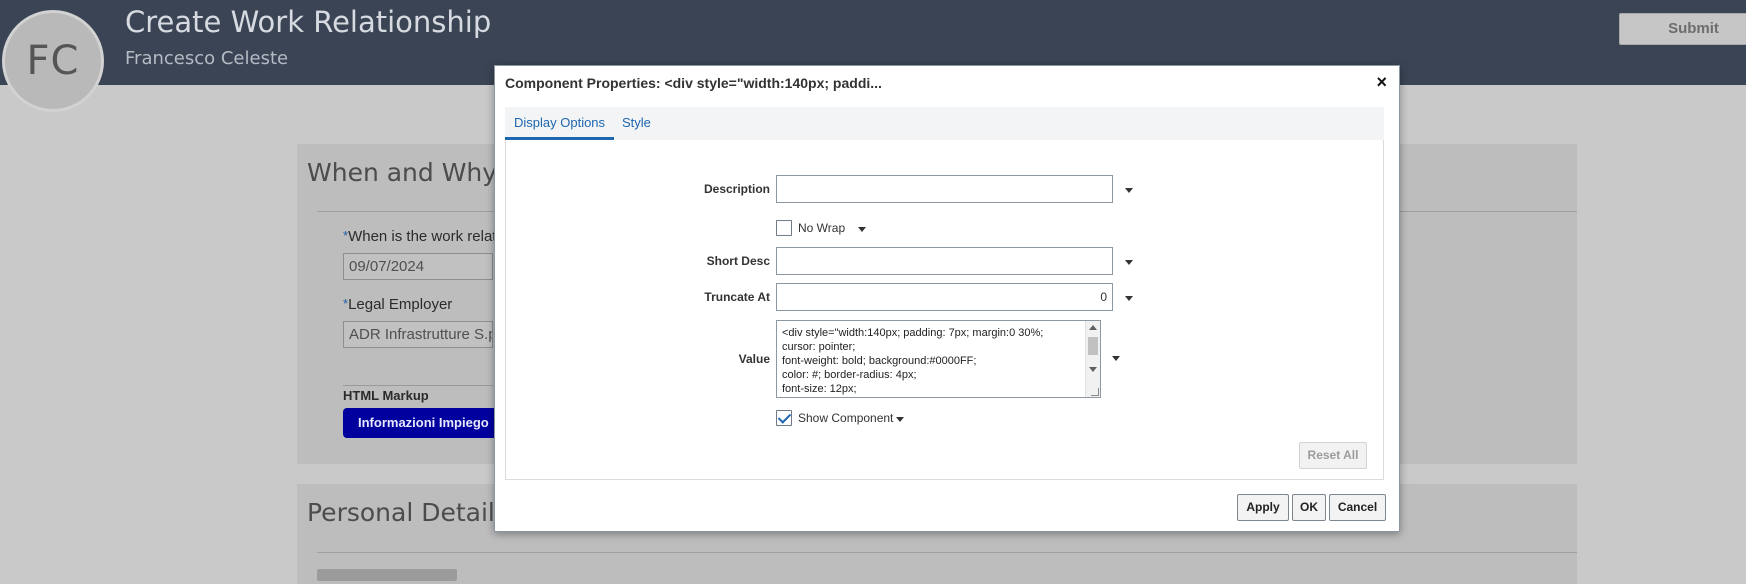  I want to click on apply-button: Apply, so click(1263, 507).